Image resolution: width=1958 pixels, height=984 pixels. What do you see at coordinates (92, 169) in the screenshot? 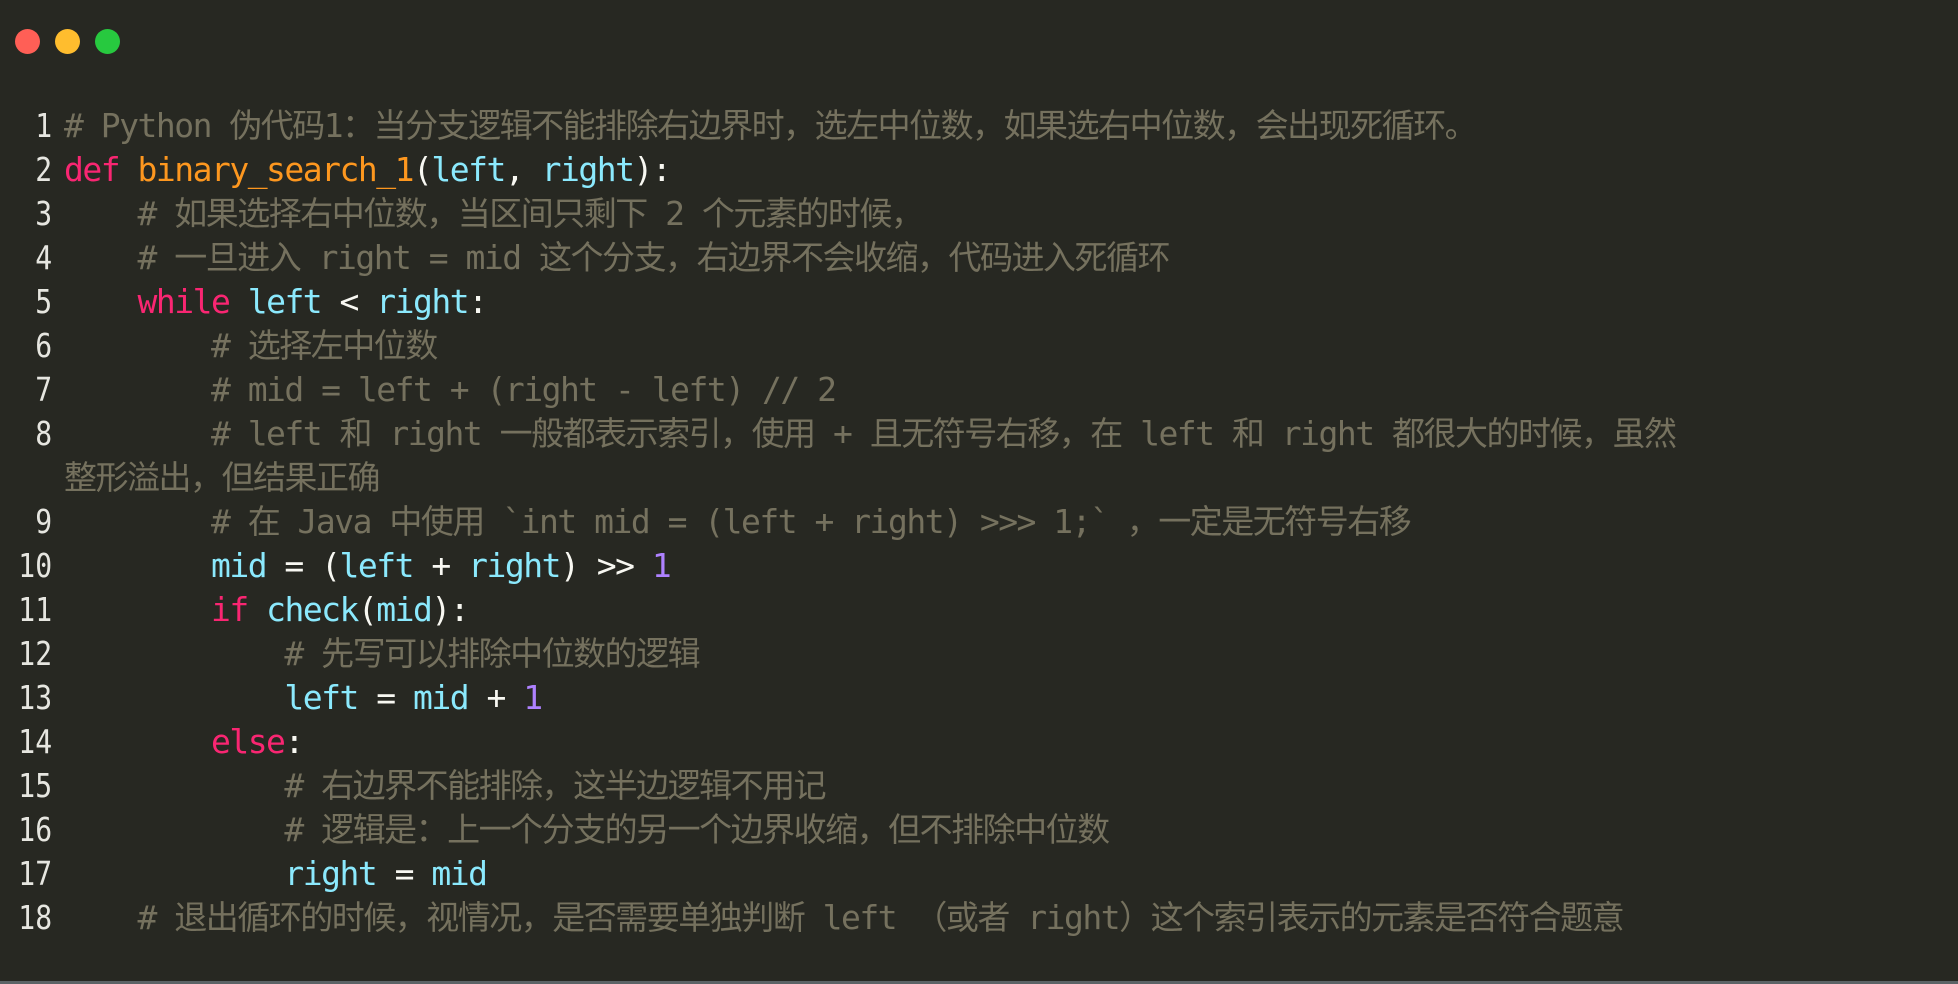
I see `keyword-token: def` at bounding box center [92, 169].